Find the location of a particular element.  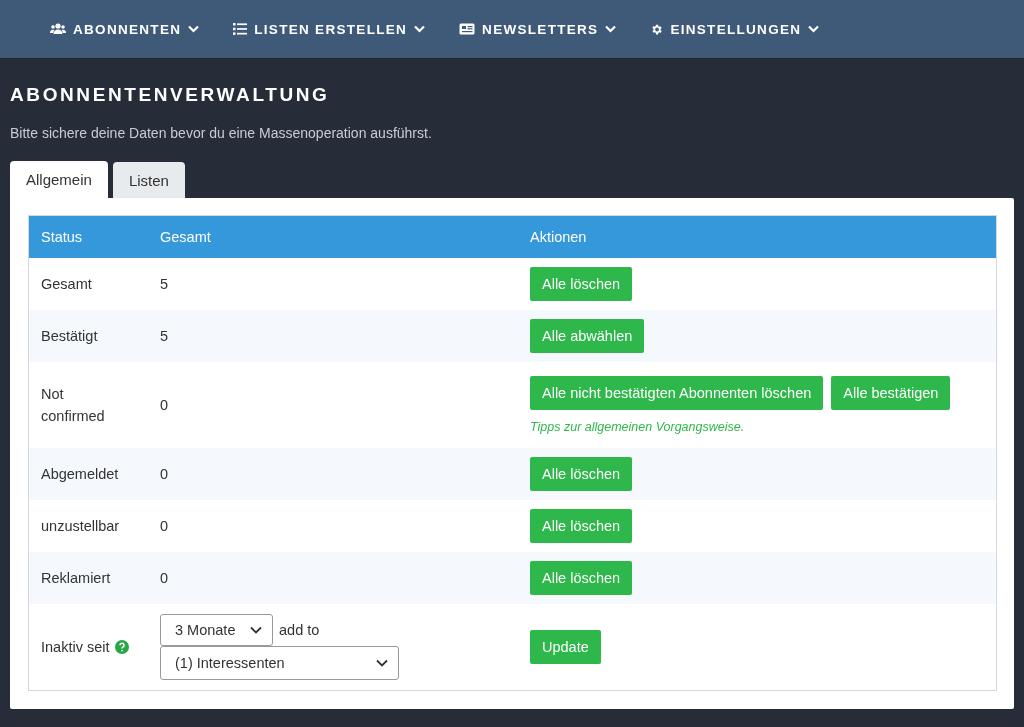

list-icon is located at coordinates (240, 29).